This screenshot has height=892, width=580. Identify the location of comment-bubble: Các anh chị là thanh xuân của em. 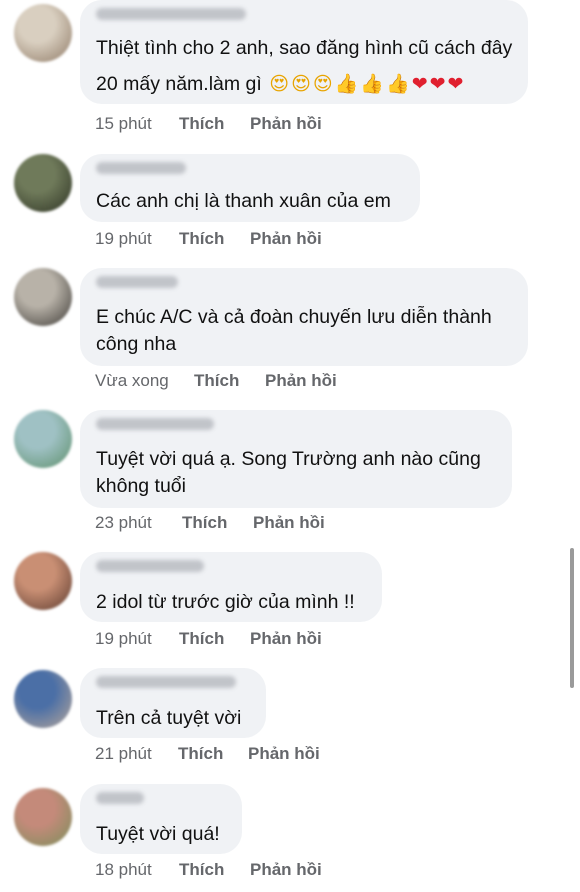
(250, 188).